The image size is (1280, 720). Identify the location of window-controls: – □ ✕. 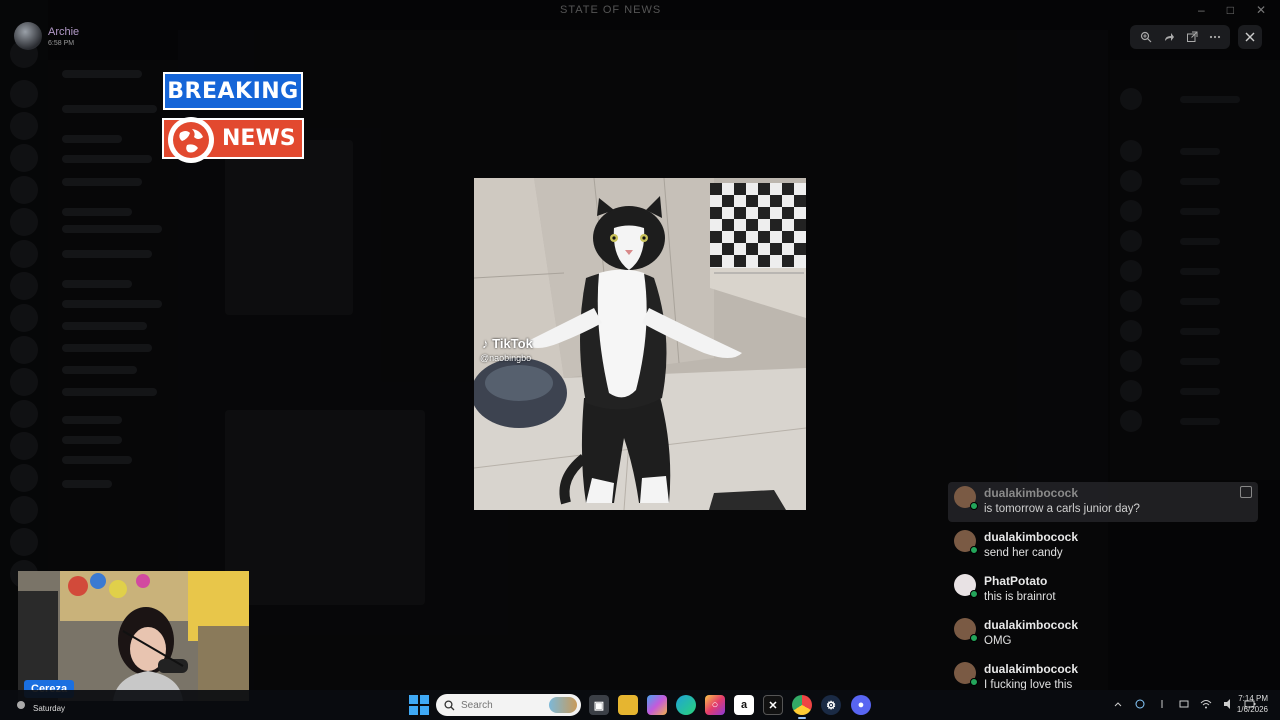
(1232, 10).